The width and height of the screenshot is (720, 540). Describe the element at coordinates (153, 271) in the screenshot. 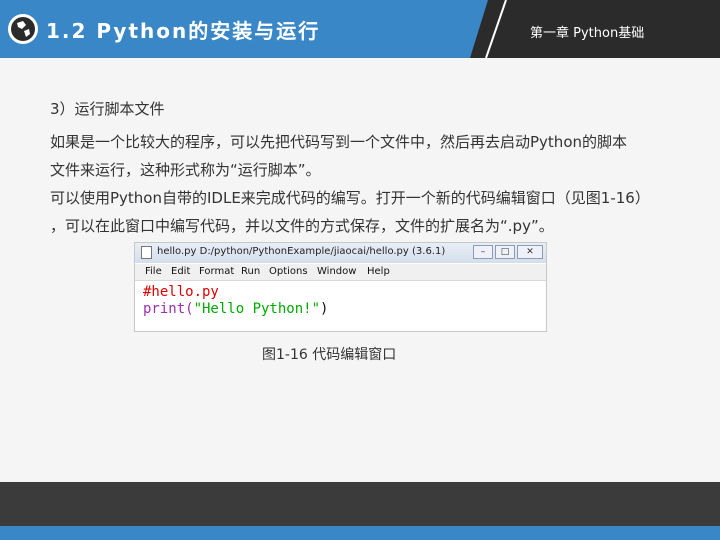

I see `menu-file: File` at that location.